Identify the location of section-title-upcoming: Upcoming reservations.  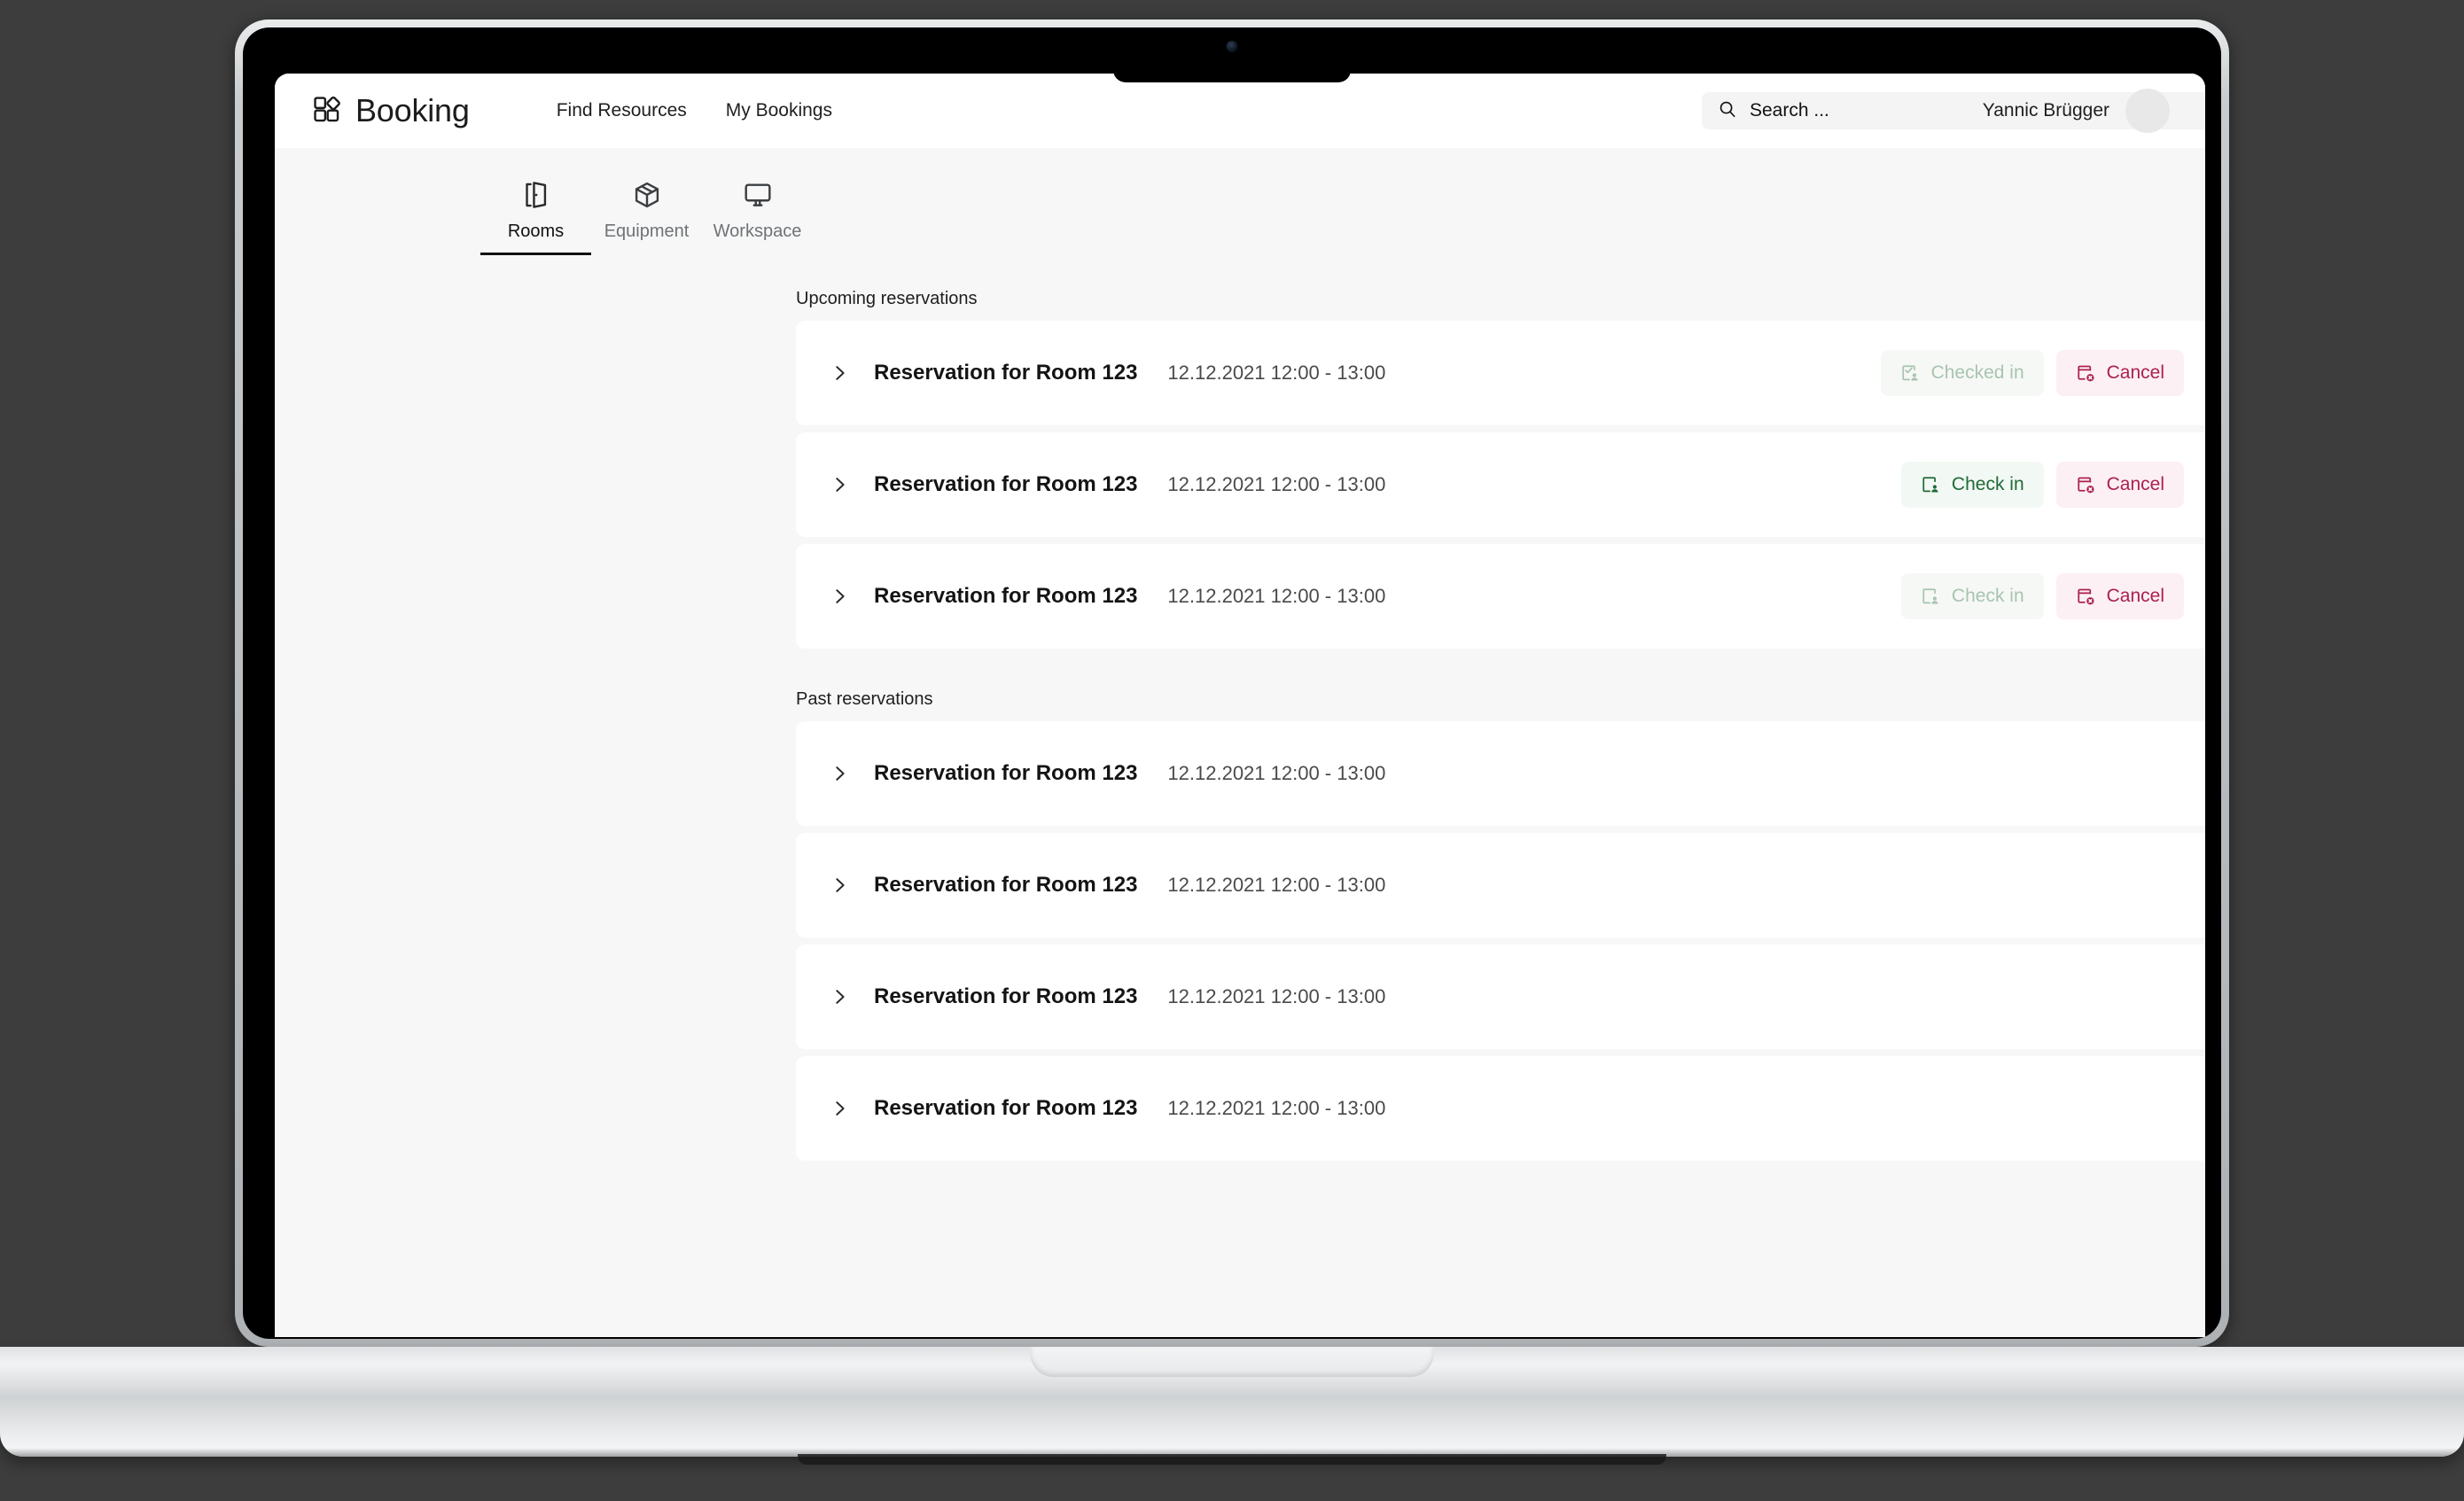
(887, 298).